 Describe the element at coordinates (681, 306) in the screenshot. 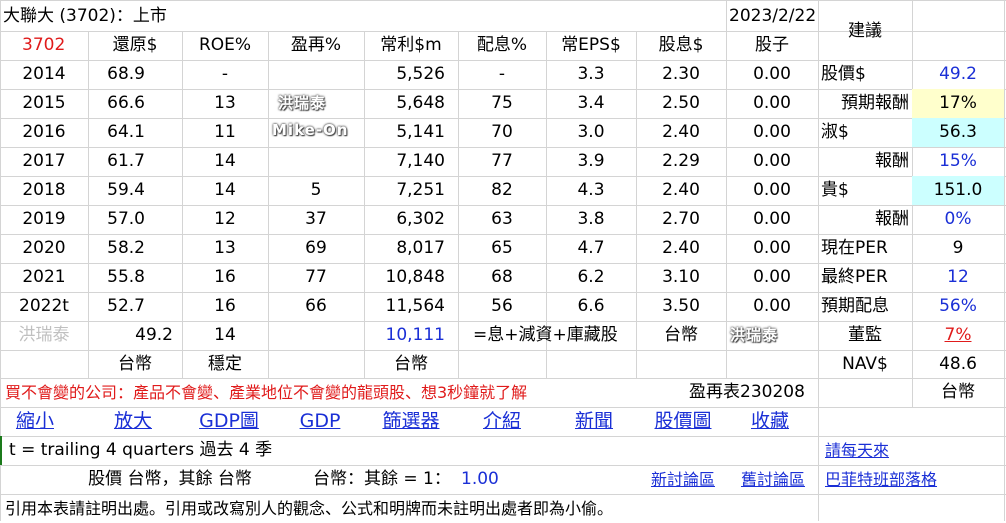

I see `row-dividend: 3.50` at that location.